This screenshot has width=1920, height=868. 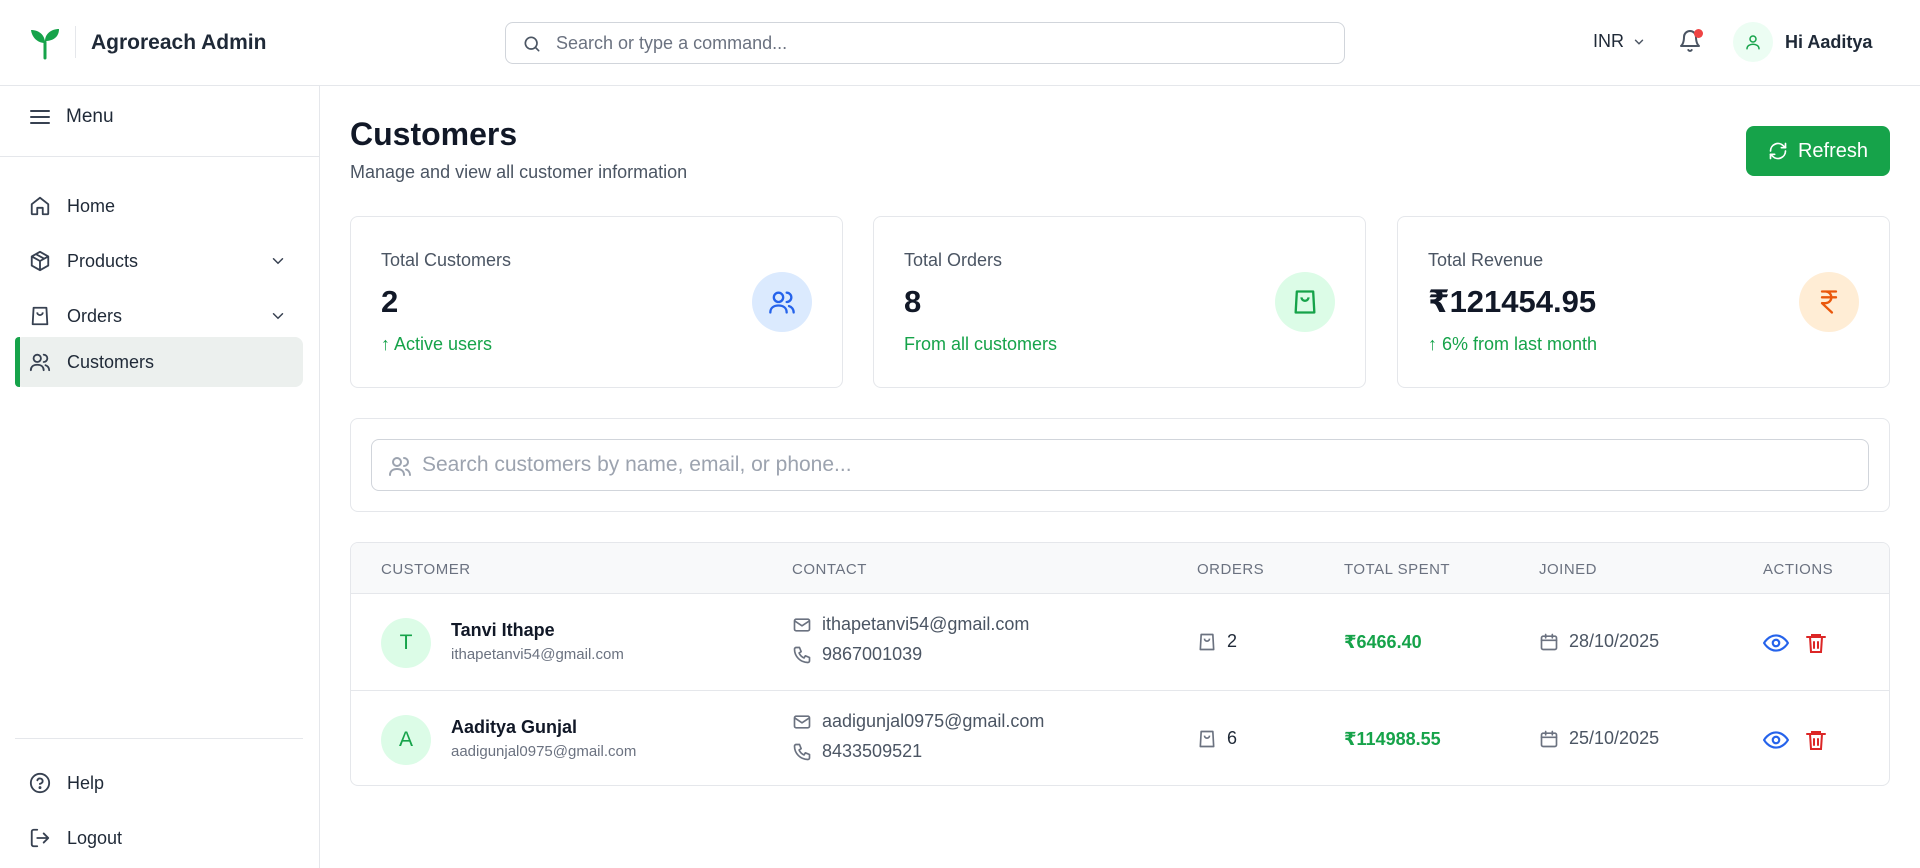 What do you see at coordinates (91, 205) in the screenshot?
I see `sidebar-item-label: Home` at bounding box center [91, 205].